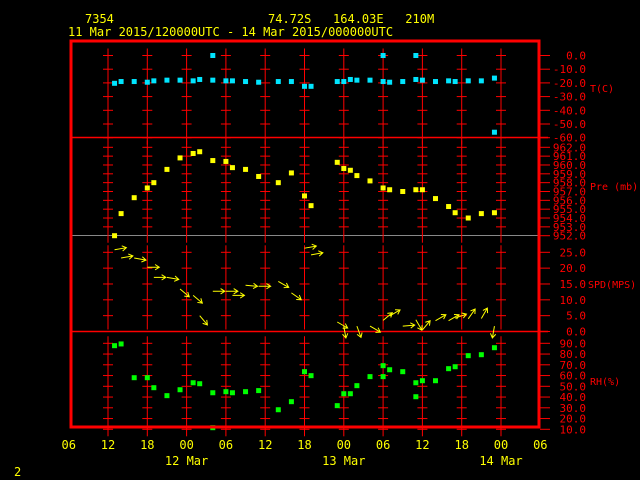  I want to click on y-tick-label: 952.0, so click(569, 236).